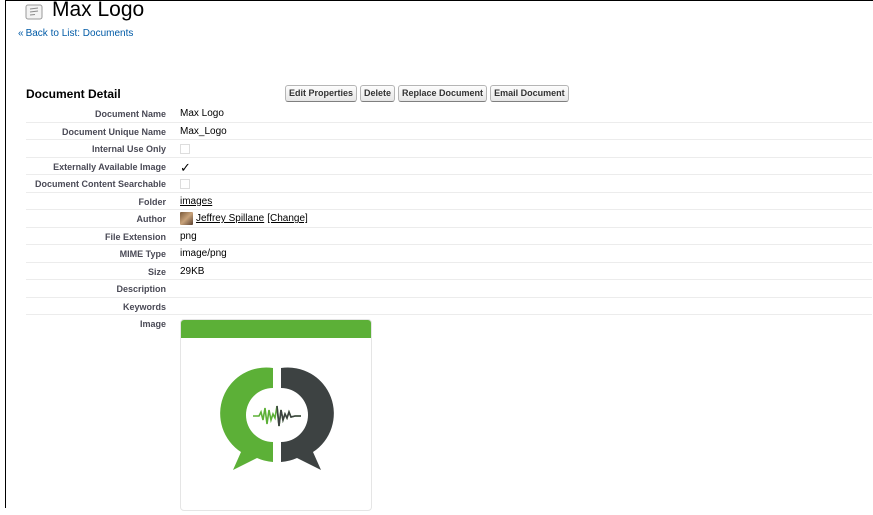 The image size is (873, 515). What do you see at coordinates (152, 324) in the screenshot?
I see `field-label: Image` at bounding box center [152, 324].